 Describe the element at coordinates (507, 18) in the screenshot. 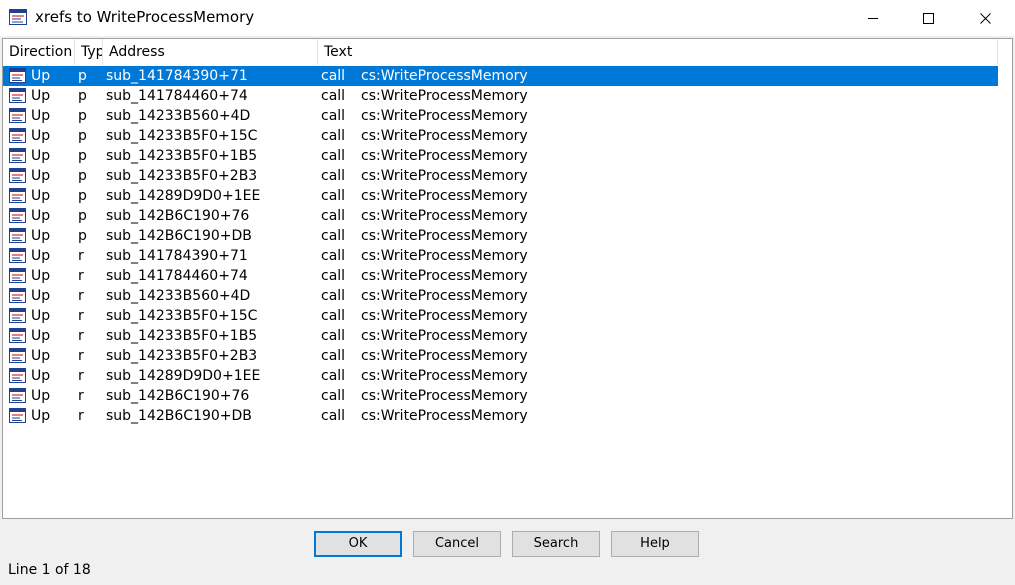

I see `title-bar: xrefs to WriteProcessMemory` at that location.